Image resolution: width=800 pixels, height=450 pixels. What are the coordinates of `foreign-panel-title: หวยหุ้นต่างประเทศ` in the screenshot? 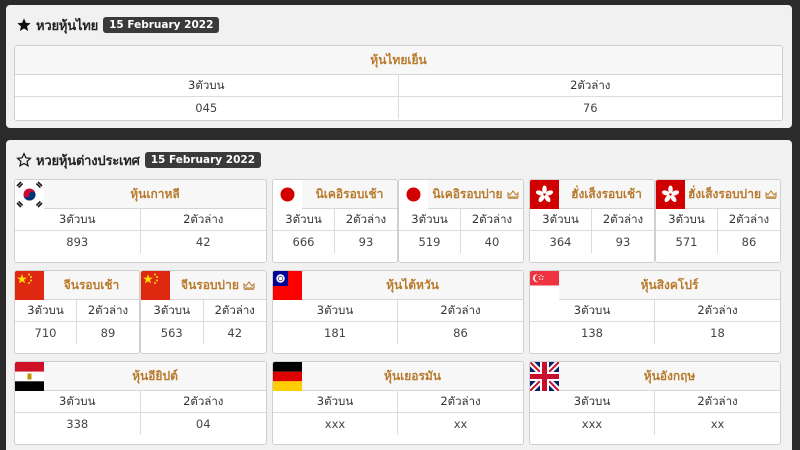 It's located at (88, 161).